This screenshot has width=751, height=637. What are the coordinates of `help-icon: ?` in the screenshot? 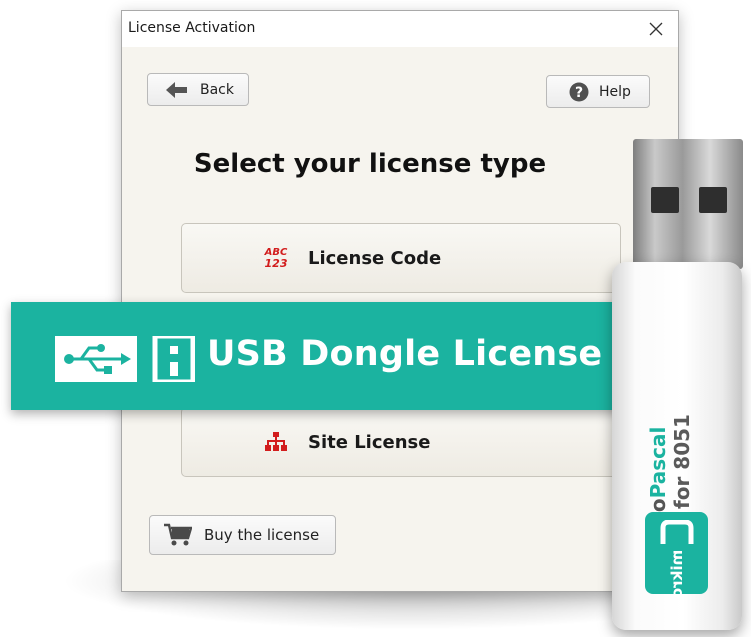 It's located at (579, 91).